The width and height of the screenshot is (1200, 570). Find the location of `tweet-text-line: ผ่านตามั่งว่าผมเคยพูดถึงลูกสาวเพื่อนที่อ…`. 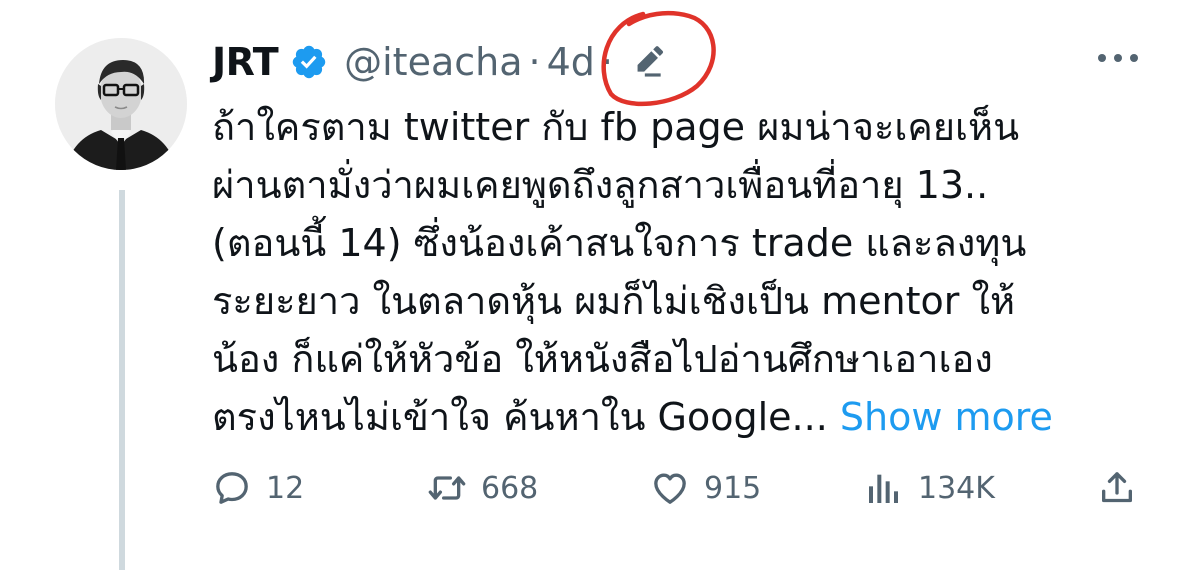

tweet-text-line: ผ่านตามั่งว่าผมเคยพูดถึงลูกสาวเพื่อนที่อ… is located at coordinates (600, 185).